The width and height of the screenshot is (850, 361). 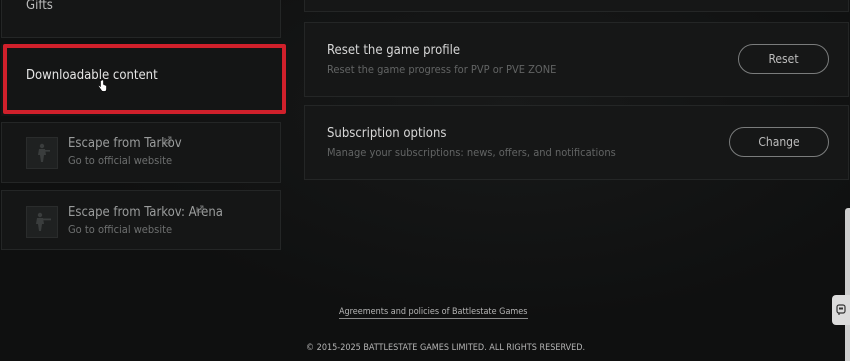 I want to click on support-icon, so click(x=841, y=309).